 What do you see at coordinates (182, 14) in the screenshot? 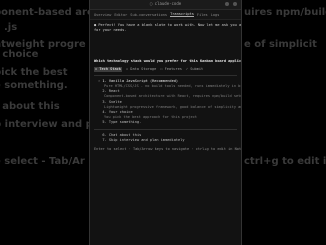
I see `tab-transcripts: Transcripts` at bounding box center [182, 14].